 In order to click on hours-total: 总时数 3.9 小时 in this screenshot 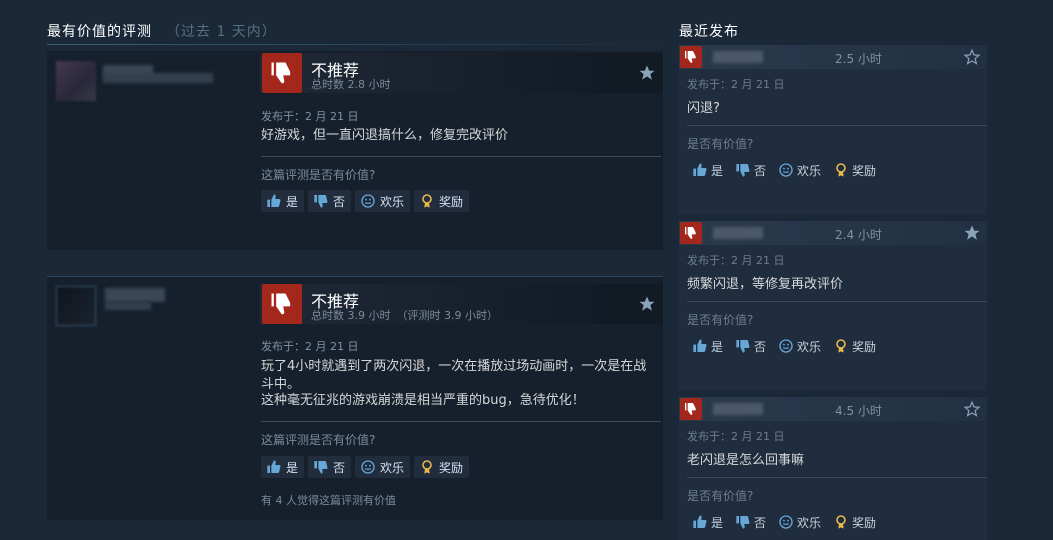, I will do `click(351, 315)`.